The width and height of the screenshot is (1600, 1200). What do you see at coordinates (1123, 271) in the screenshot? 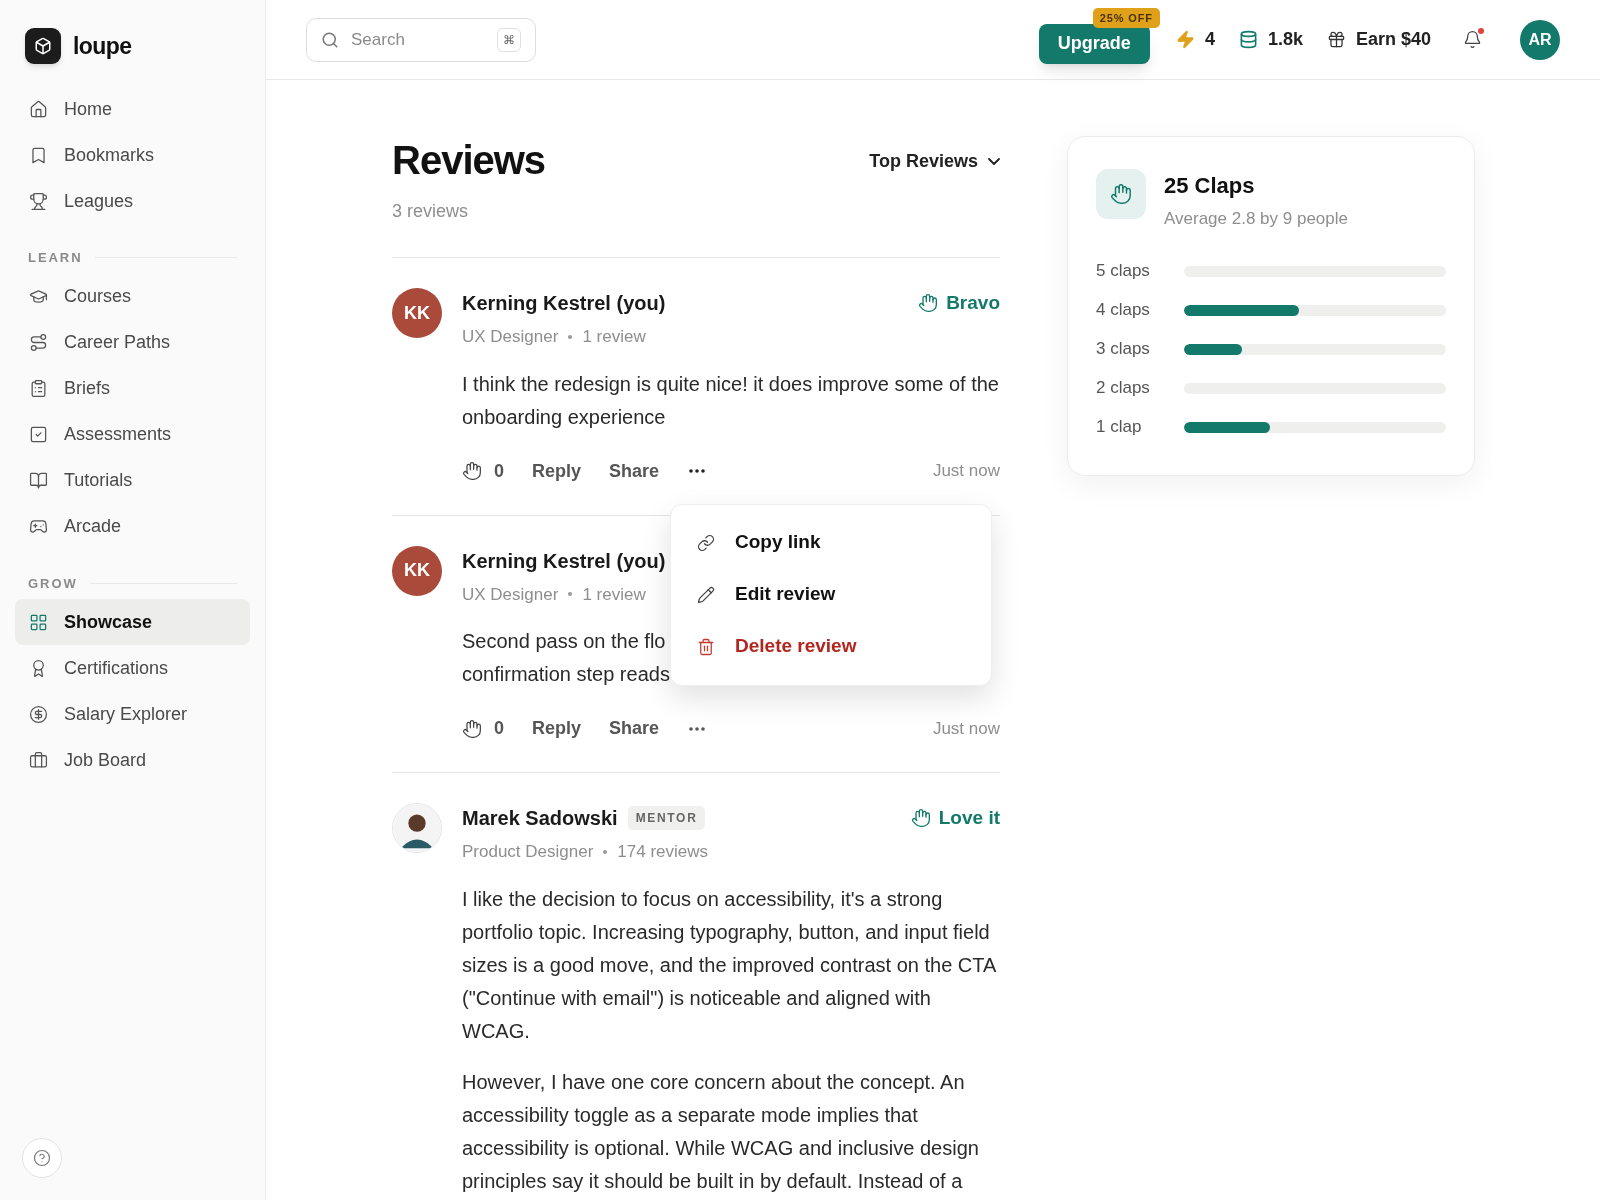
I see `rating-label: 5 claps` at bounding box center [1123, 271].